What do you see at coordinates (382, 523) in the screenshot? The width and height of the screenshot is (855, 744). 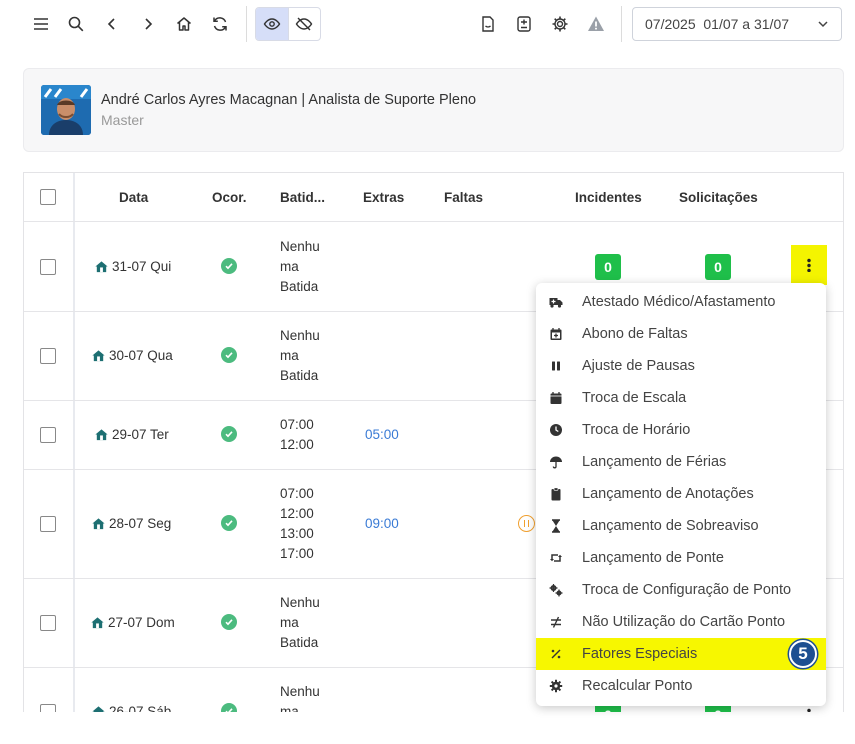 I see `extras-value: 09:00` at bounding box center [382, 523].